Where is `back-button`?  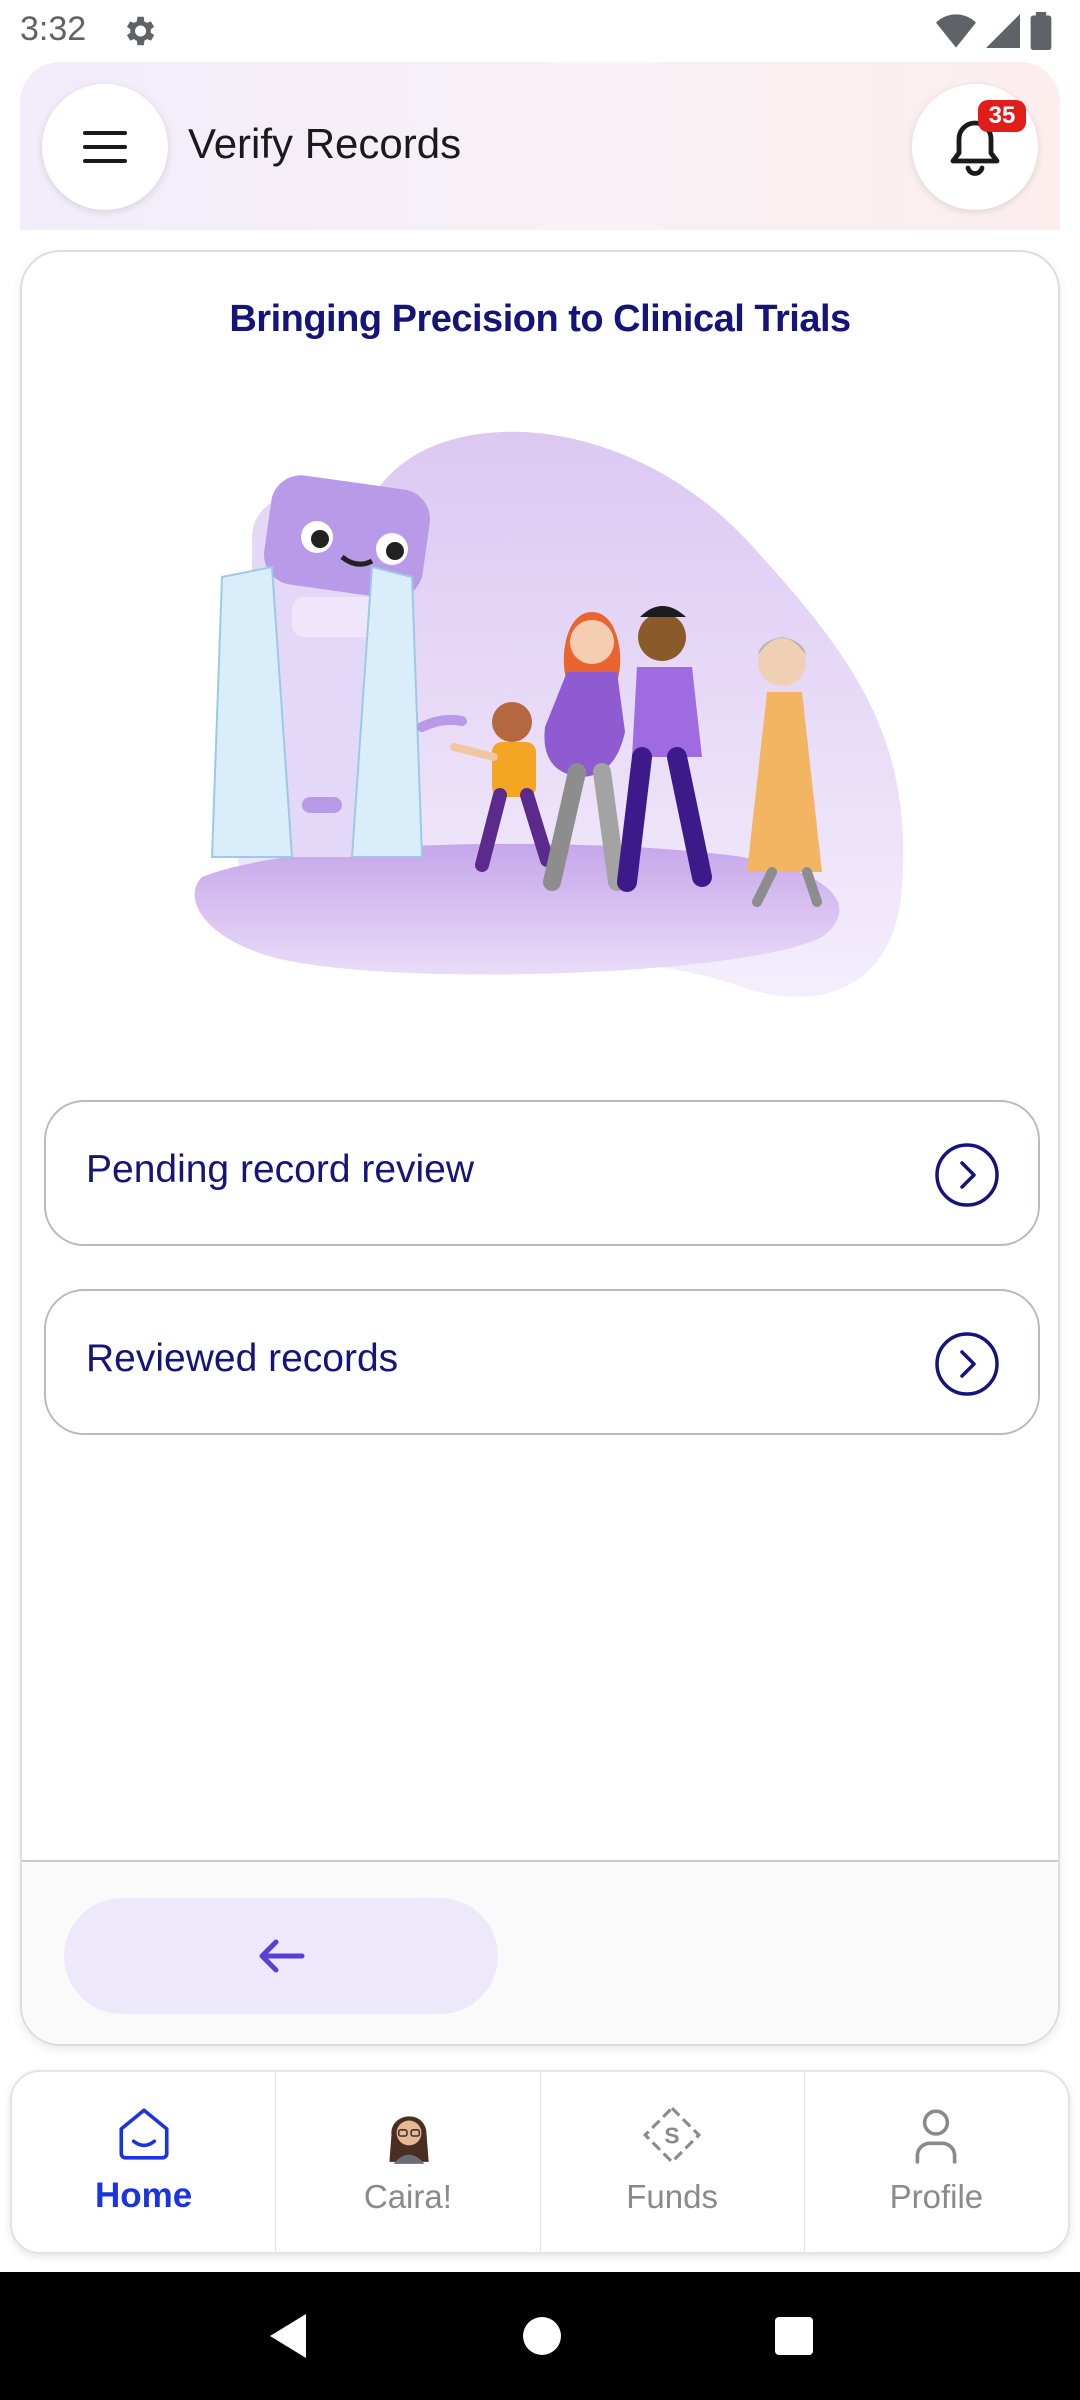
back-button is located at coordinates (281, 1956).